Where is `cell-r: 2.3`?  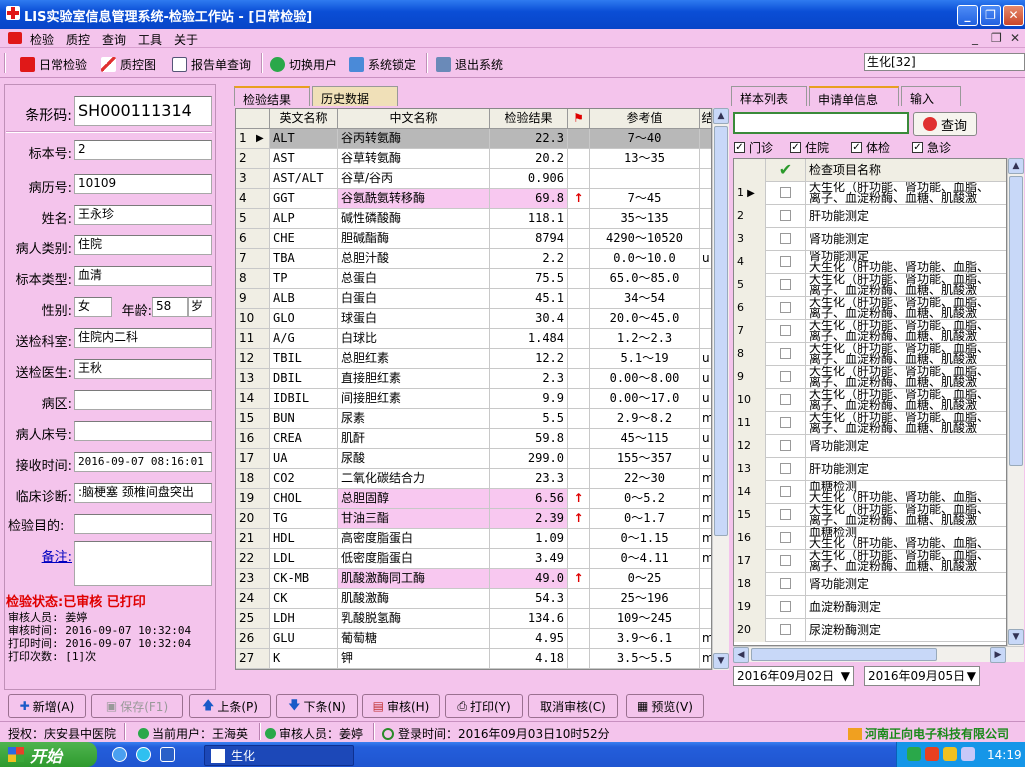
cell-r: 2.3 is located at coordinates (529, 379).